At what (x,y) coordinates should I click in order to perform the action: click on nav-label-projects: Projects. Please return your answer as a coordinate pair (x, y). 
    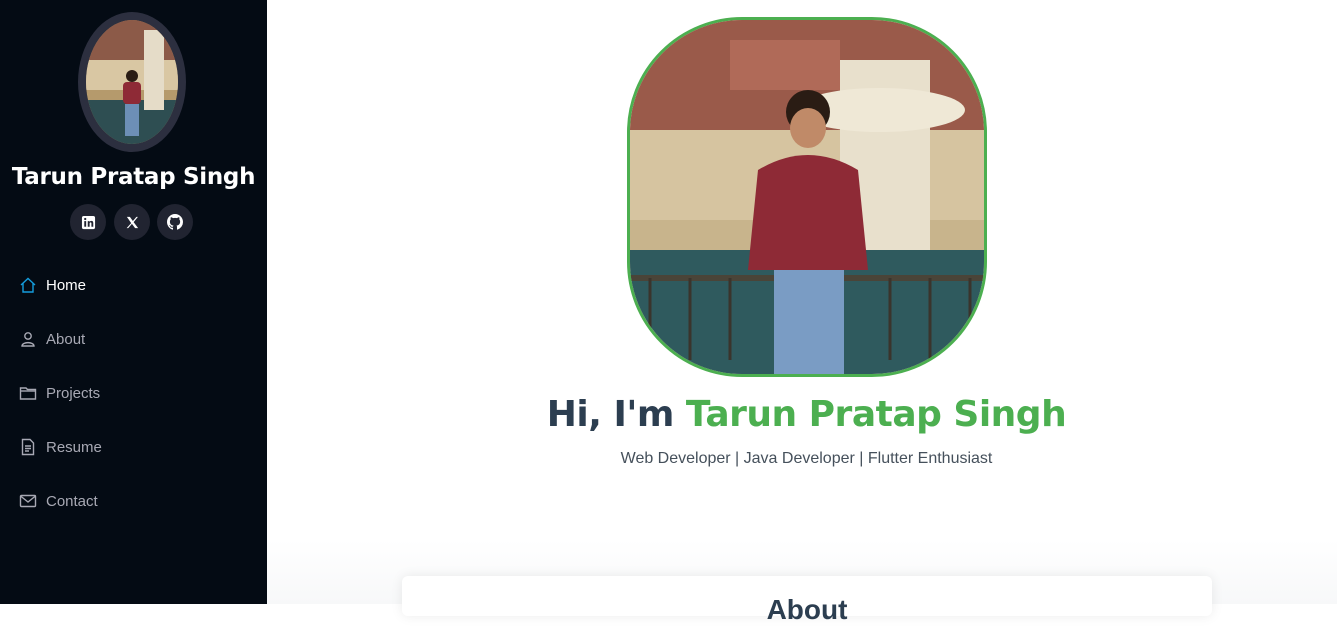
    Looking at the image, I should click on (73, 393).